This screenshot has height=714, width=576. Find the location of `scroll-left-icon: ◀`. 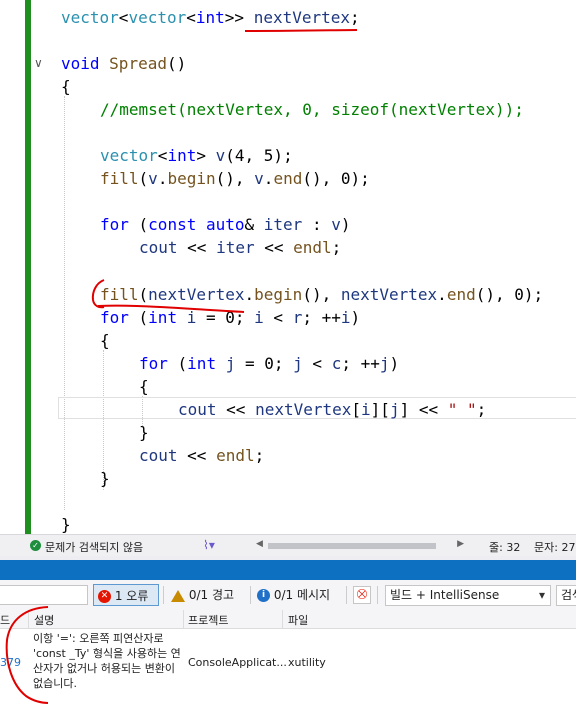

scroll-left-icon: ◀ is located at coordinates (259, 544).